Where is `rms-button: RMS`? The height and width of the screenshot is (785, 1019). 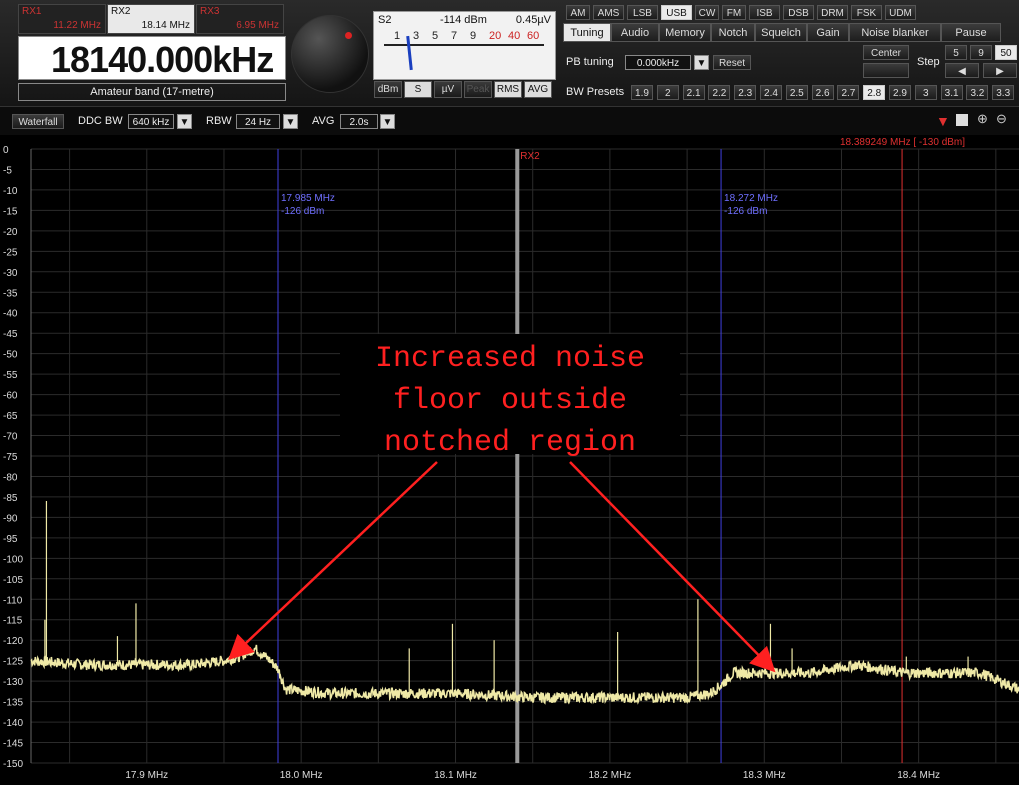
rms-button: RMS is located at coordinates (508, 89).